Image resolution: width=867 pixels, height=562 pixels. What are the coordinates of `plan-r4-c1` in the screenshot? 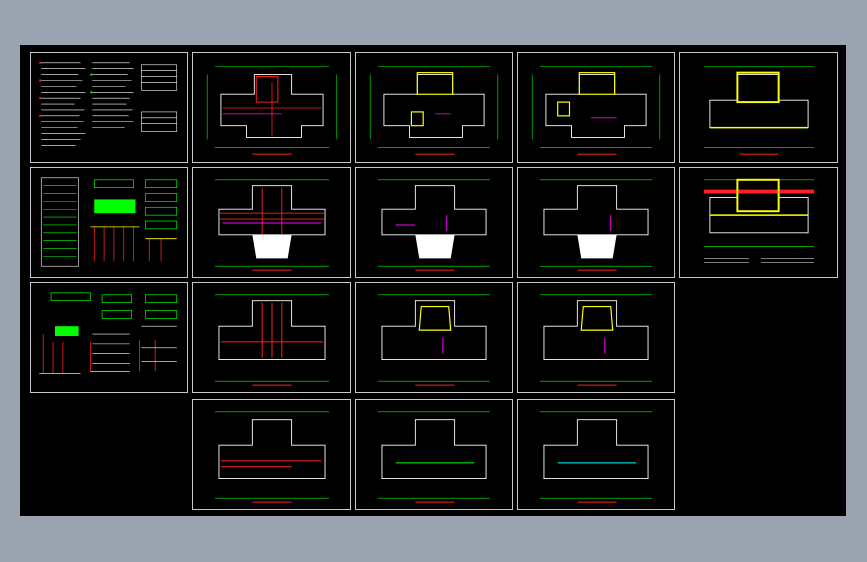 It's located at (271, 454).